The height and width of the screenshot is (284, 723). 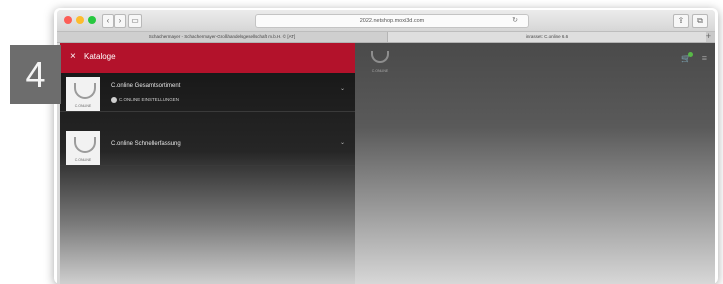 I want to click on catalog-item-schnellerfassung: C.ONLINE C.online Schnellerfassung ⌄, so click(x=207, y=146).